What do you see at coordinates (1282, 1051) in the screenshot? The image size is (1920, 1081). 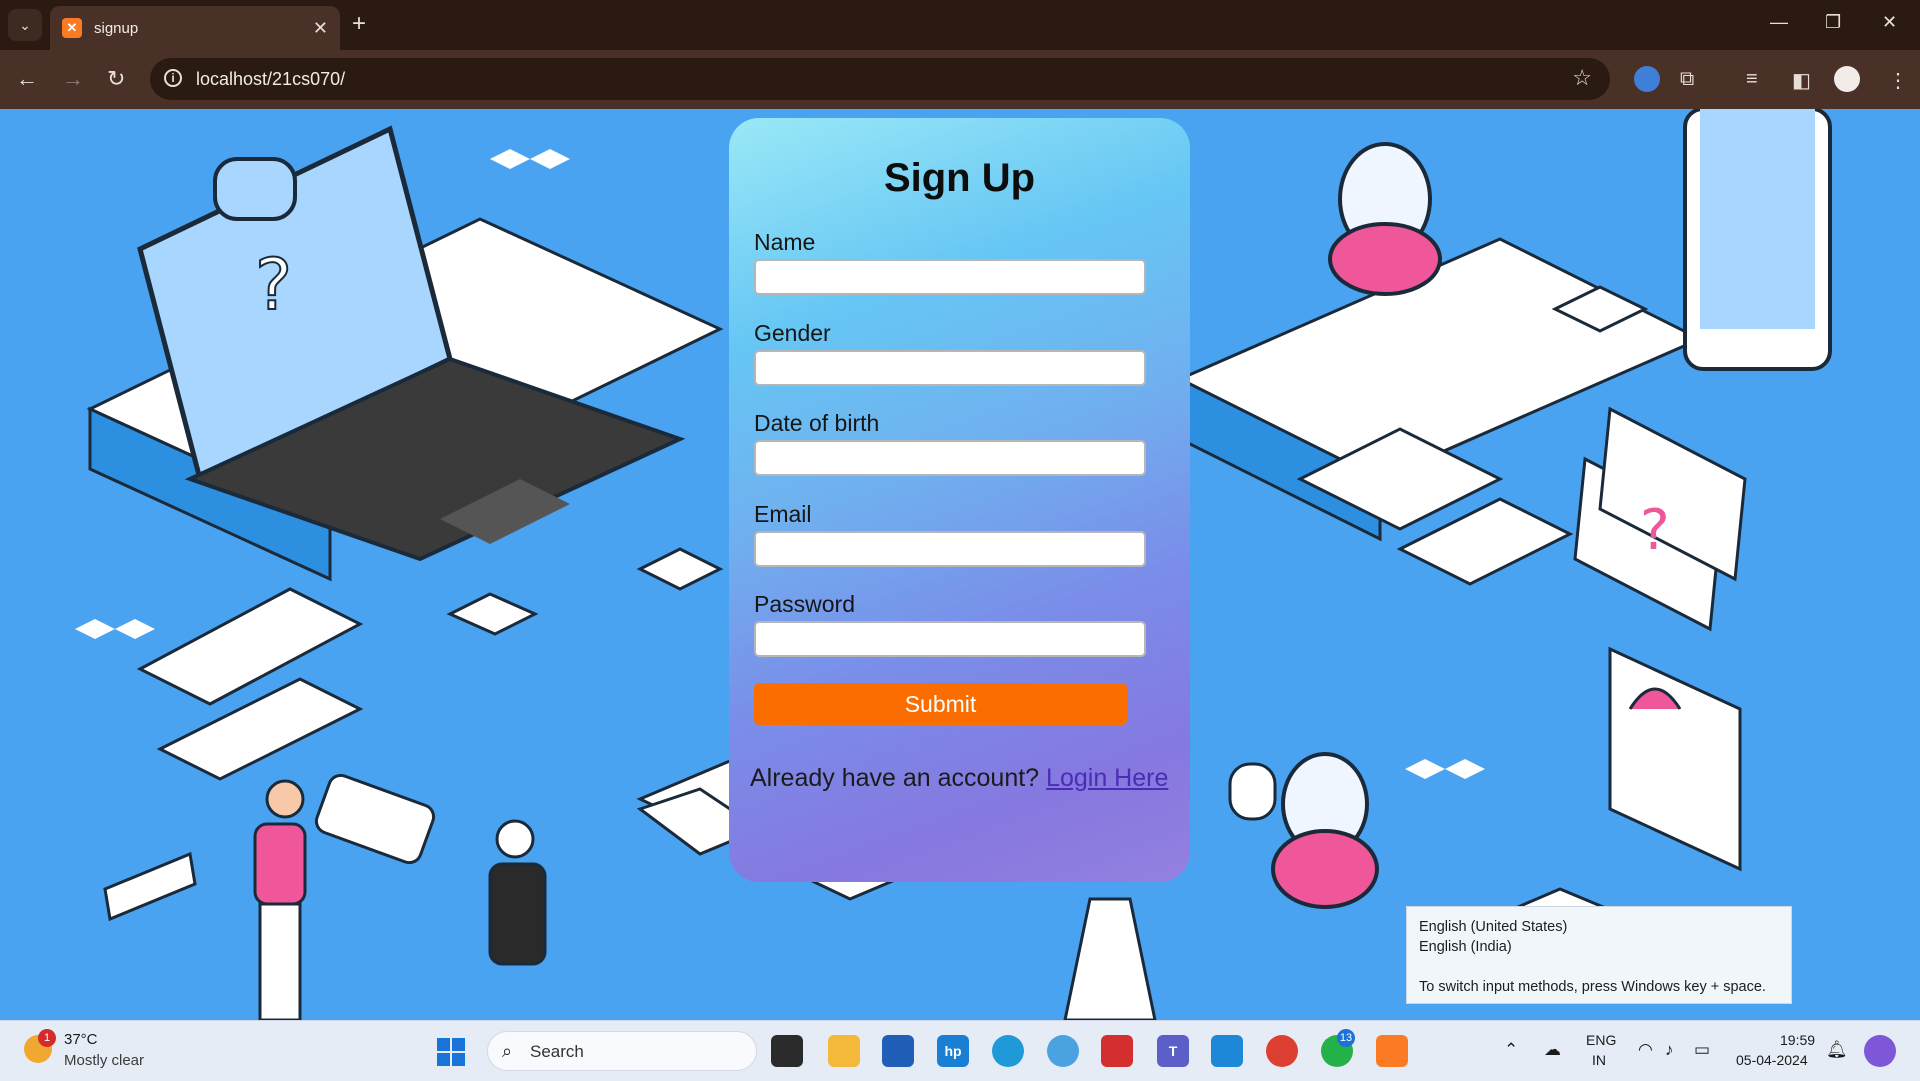 I see `chrome-icon` at bounding box center [1282, 1051].